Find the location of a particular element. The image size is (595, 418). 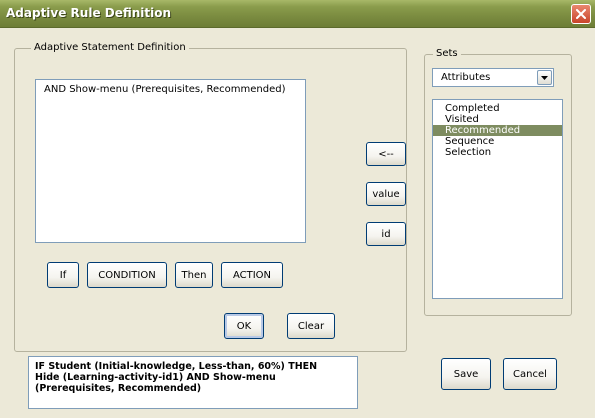

close-icon is located at coordinates (581, 14).